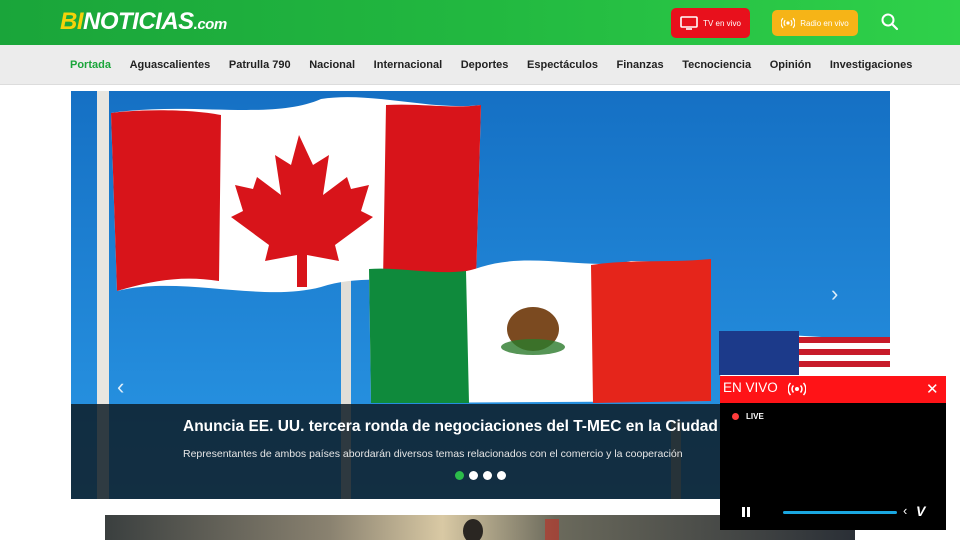 This screenshot has height=540, width=960. I want to click on tv-en-vivo-button: TV en vivo, so click(710, 23).